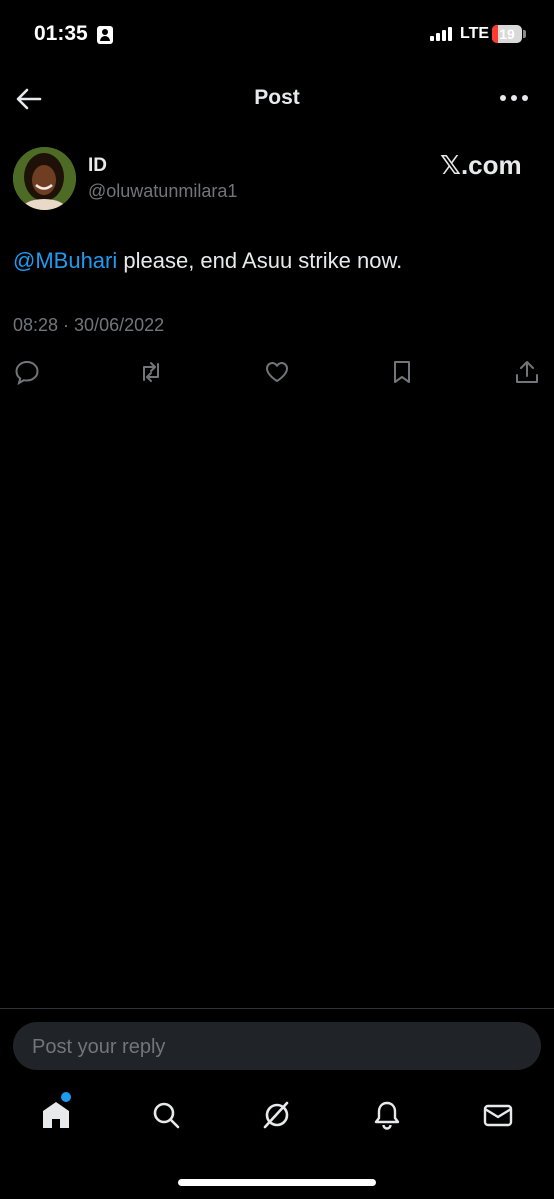 The image size is (554, 1199). I want to click on post-actions, so click(278, 374).